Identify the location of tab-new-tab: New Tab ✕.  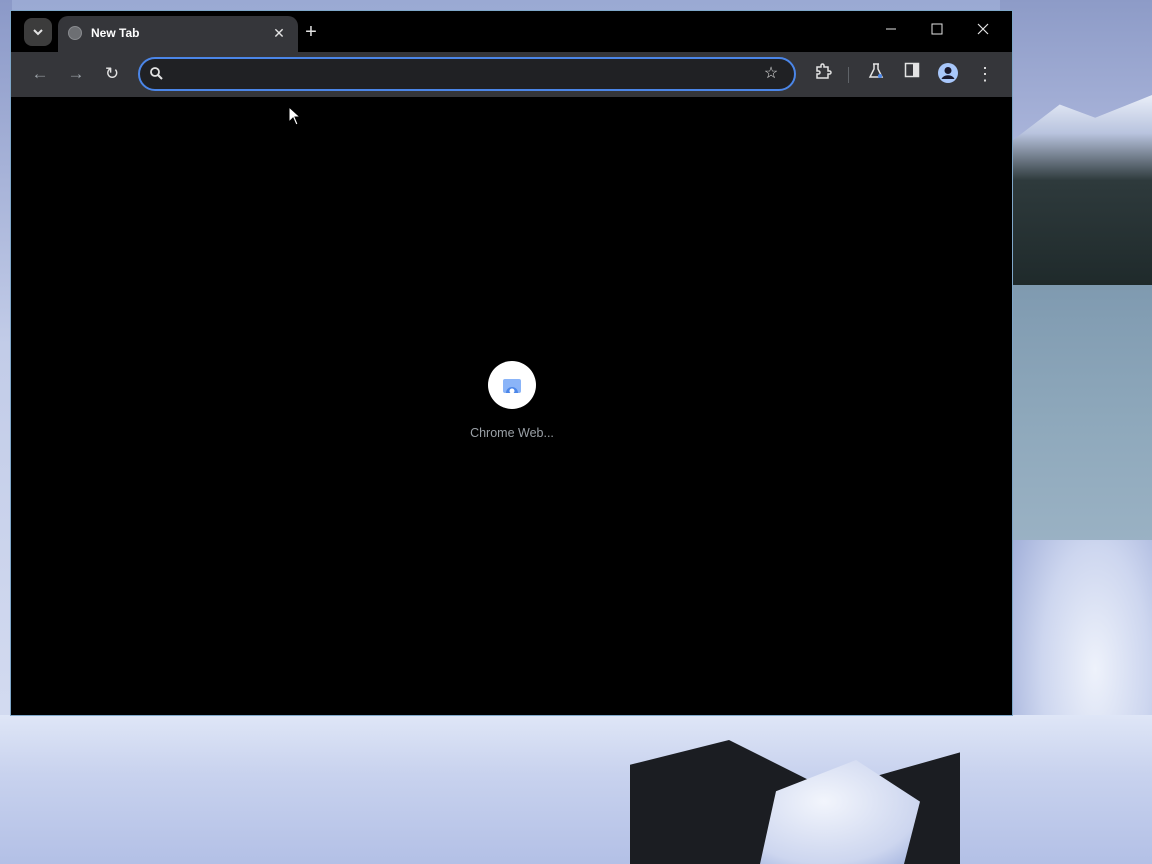
(178, 34).